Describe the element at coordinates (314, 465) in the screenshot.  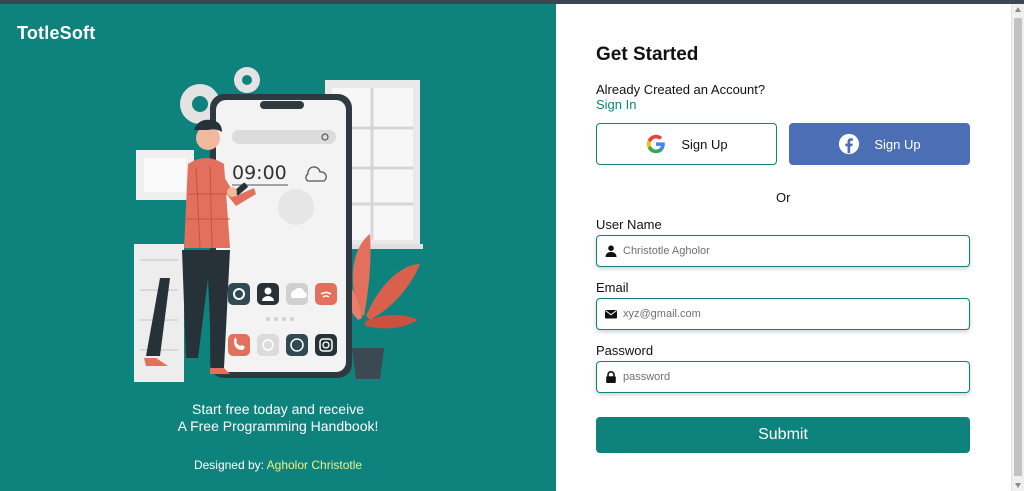
I see `credit-author-link: Agholor Christotle` at that location.